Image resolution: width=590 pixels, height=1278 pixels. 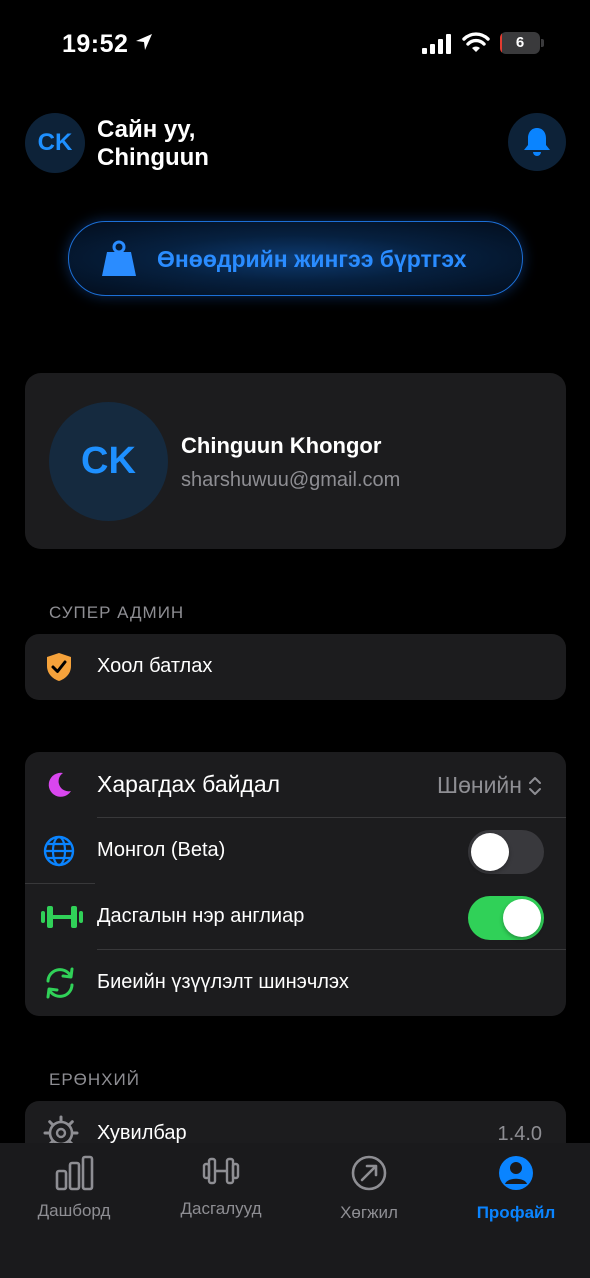 I want to click on appearance-picker: Шөнийн, so click(x=489, y=785).